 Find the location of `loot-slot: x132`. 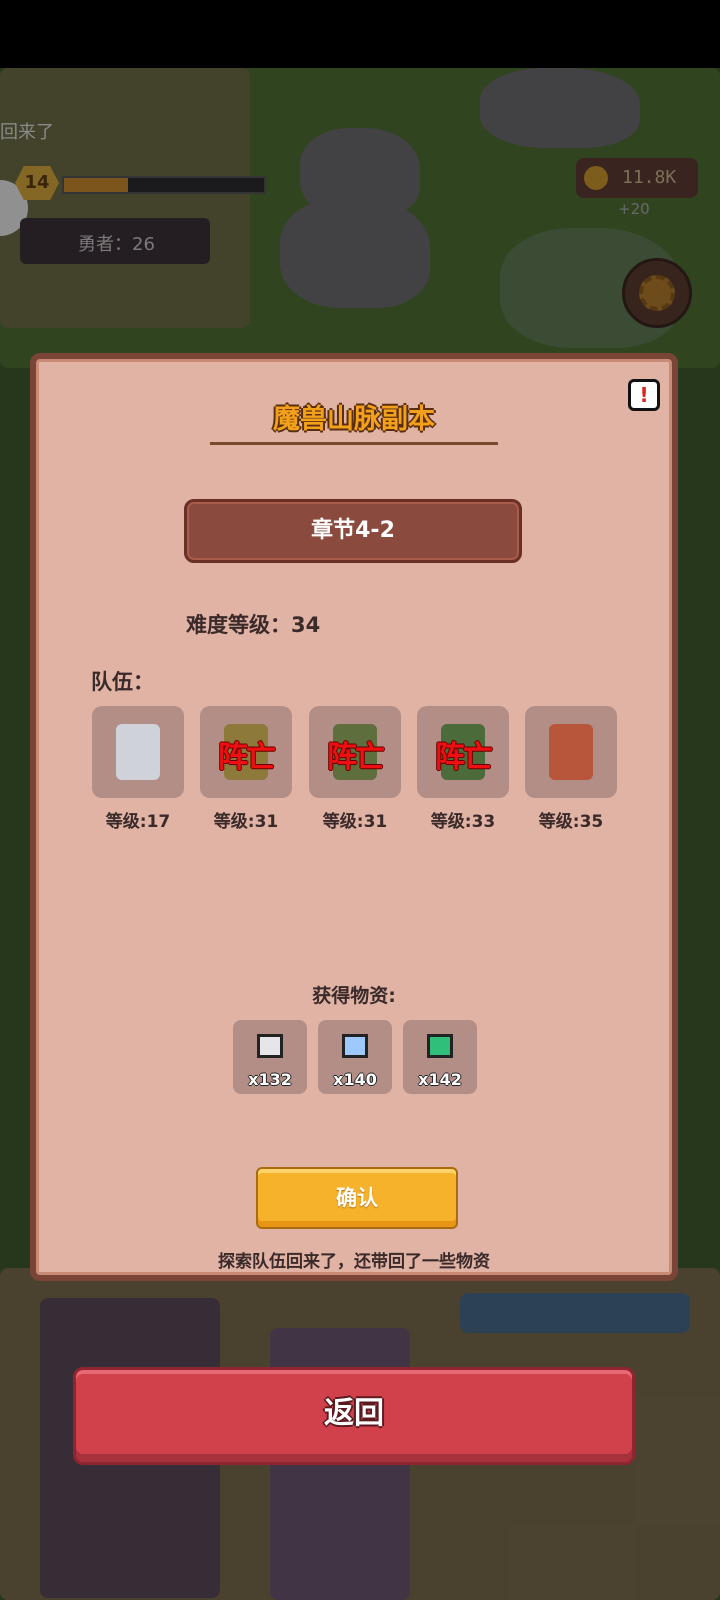

loot-slot: x132 is located at coordinates (270, 1057).